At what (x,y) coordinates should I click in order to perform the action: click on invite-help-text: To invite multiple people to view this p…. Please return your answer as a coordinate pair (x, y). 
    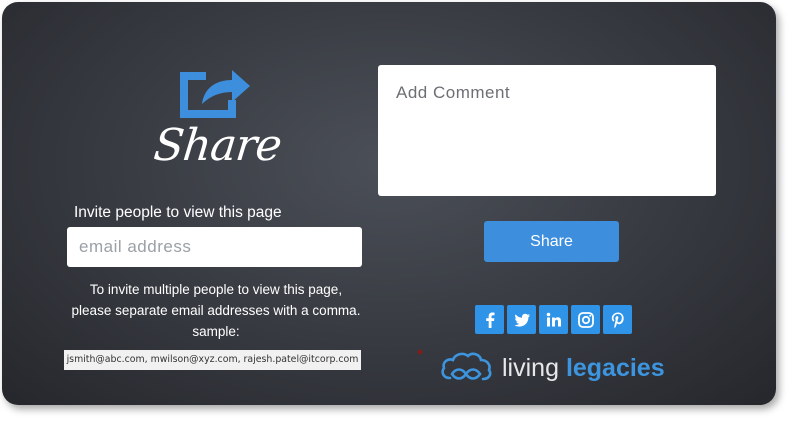
    Looking at the image, I should click on (216, 310).